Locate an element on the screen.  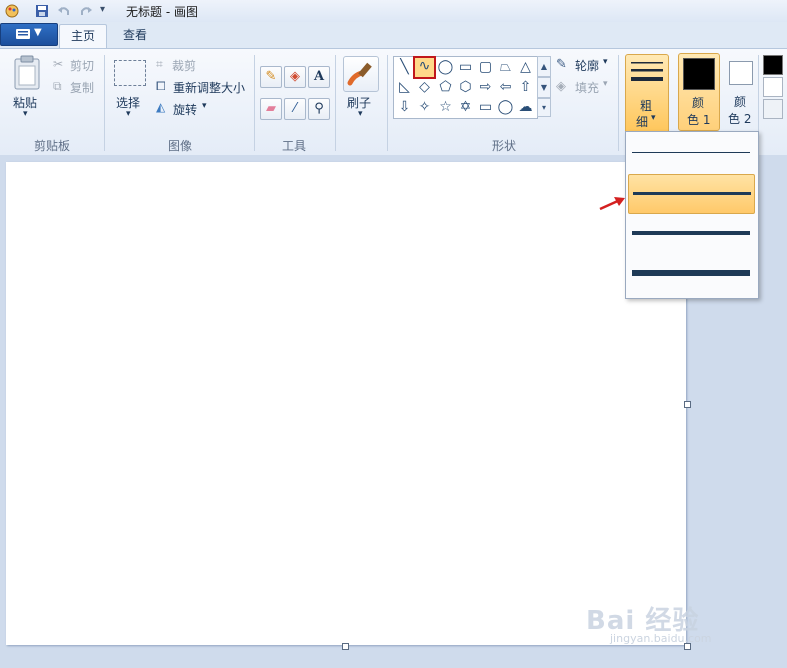
curve-shape-icon: ∿ is located at coordinates (424, 67).